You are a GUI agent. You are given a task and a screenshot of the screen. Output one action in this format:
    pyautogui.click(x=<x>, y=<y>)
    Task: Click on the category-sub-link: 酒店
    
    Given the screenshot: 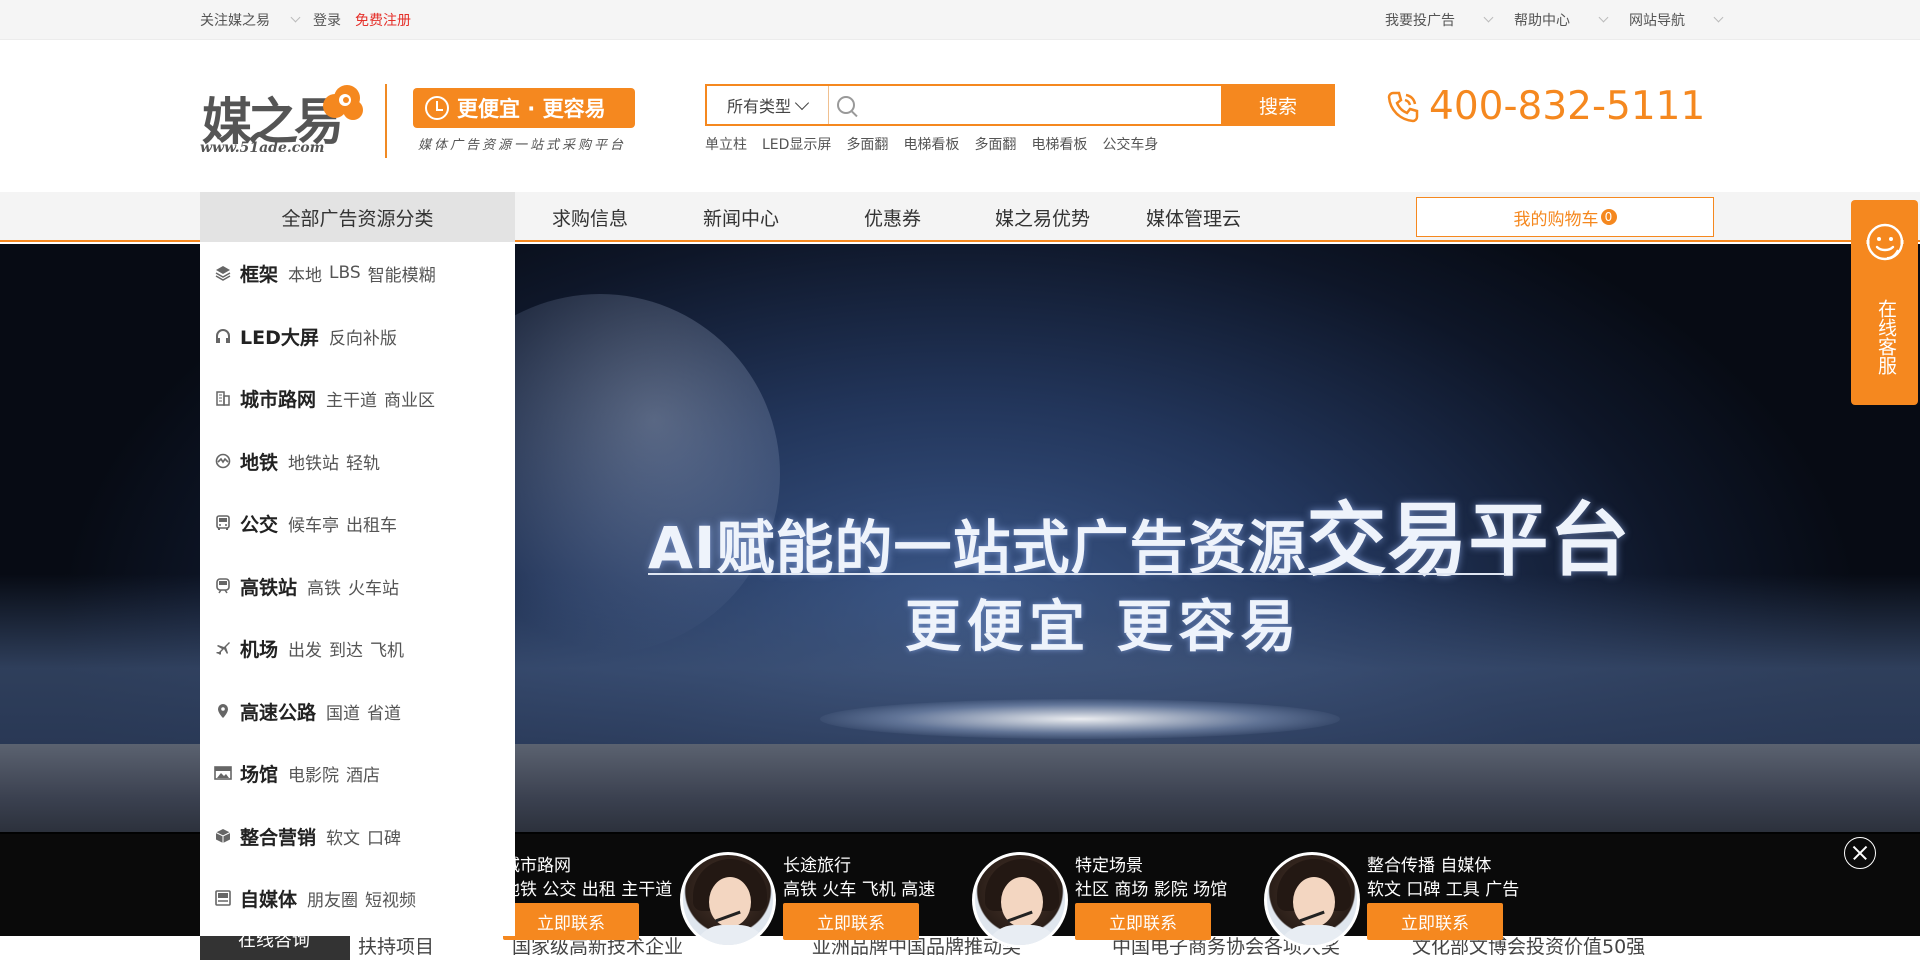 What is the action you would take?
    pyautogui.click(x=363, y=773)
    